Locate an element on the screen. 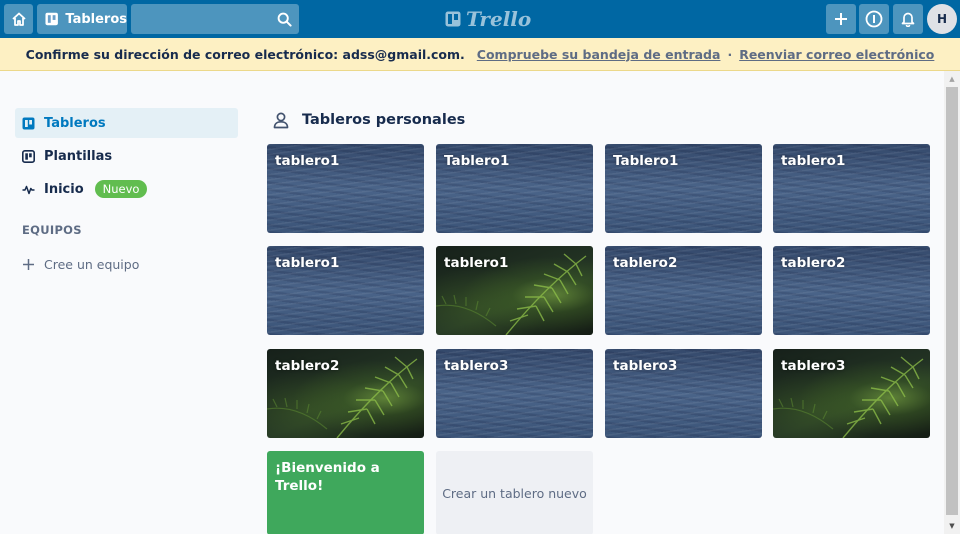 The image size is (960, 534). bell-icon is located at coordinates (908, 19).